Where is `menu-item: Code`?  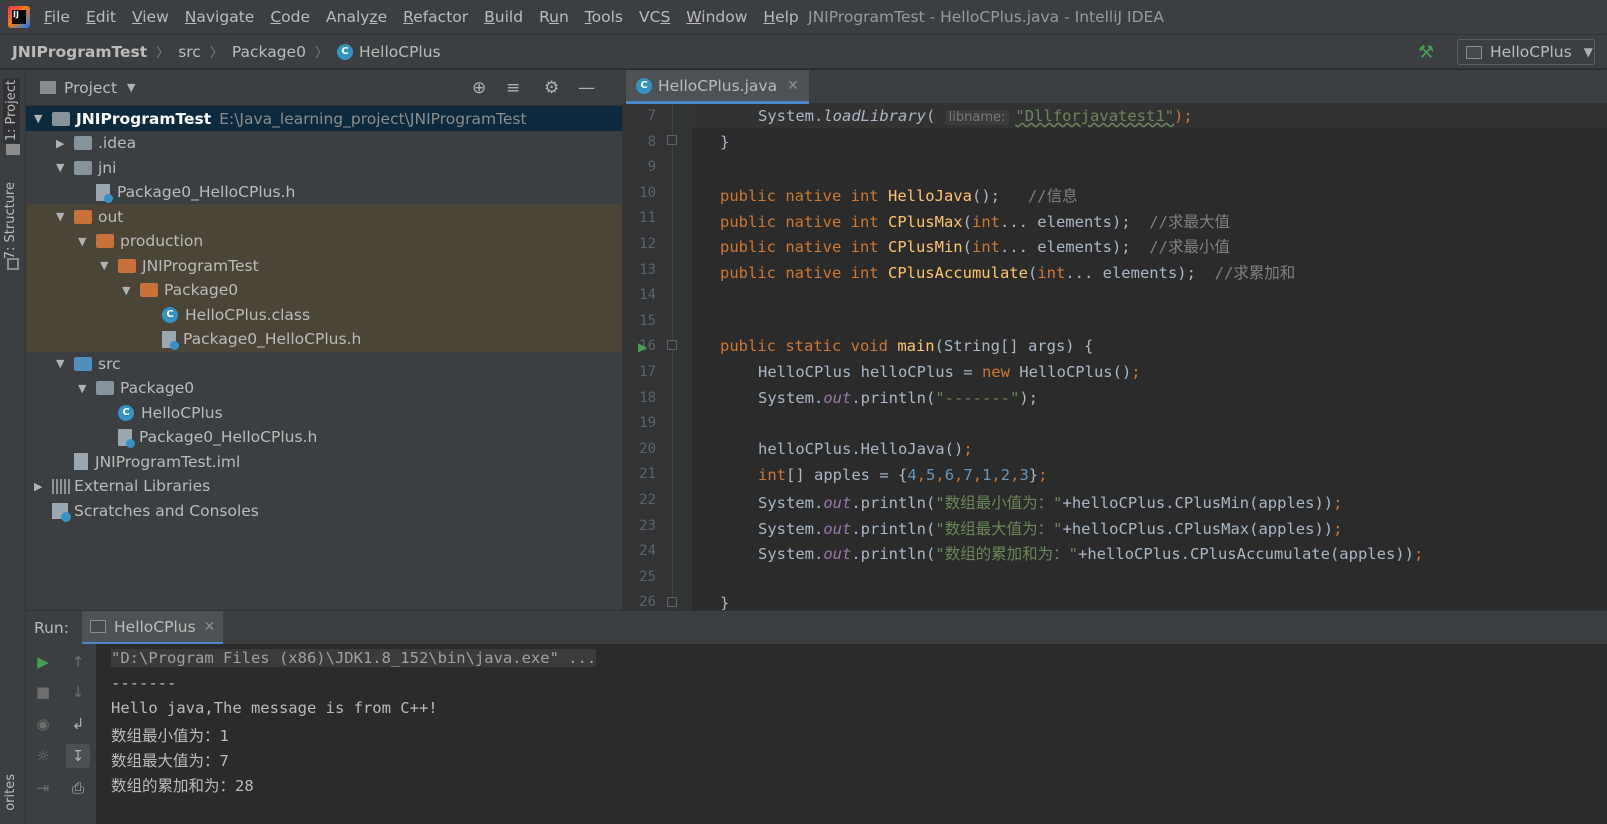 menu-item: Code is located at coordinates (290, 17).